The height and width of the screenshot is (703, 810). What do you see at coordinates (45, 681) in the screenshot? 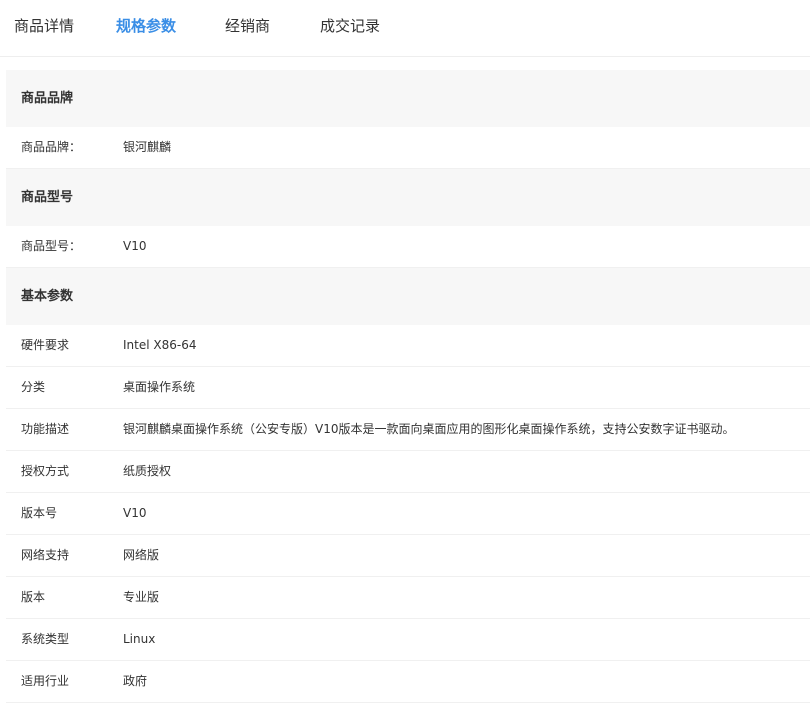
I see `spec-label: 适用行业` at bounding box center [45, 681].